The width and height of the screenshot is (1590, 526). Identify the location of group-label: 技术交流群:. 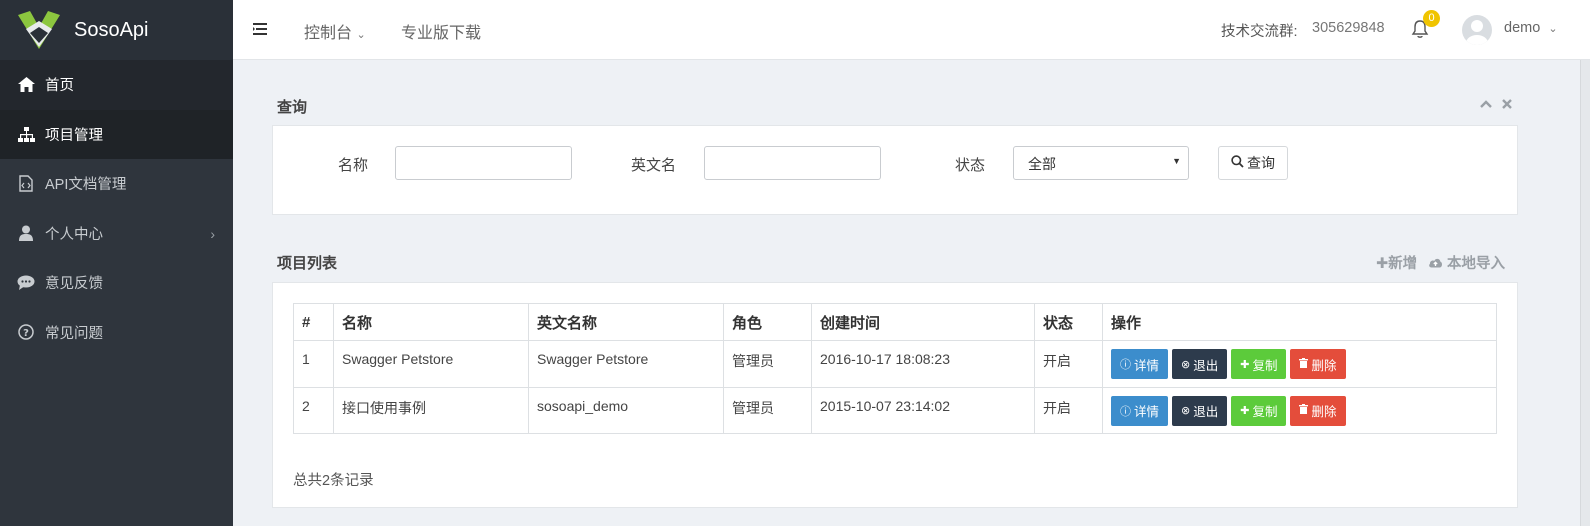
(1259, 32).